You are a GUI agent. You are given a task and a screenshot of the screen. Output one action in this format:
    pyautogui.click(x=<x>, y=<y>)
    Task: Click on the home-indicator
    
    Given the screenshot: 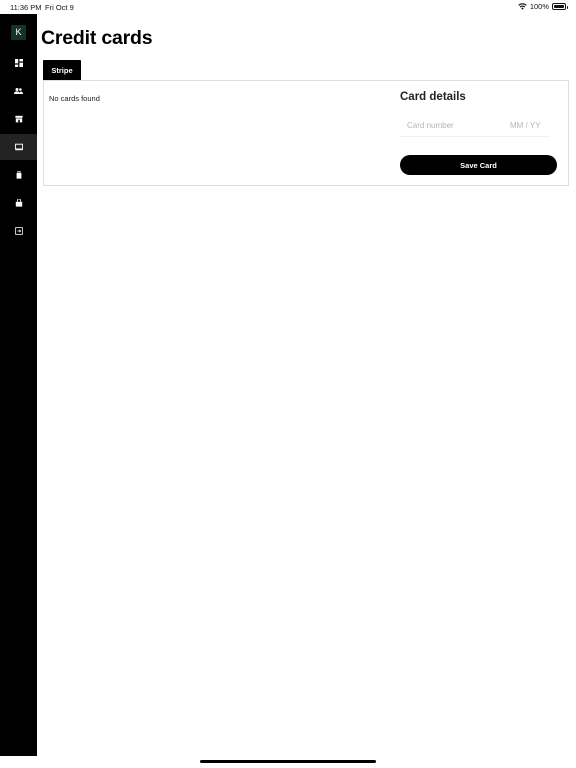 What is the action you would take?
    pyautogui.click(x=288, y=761)
    